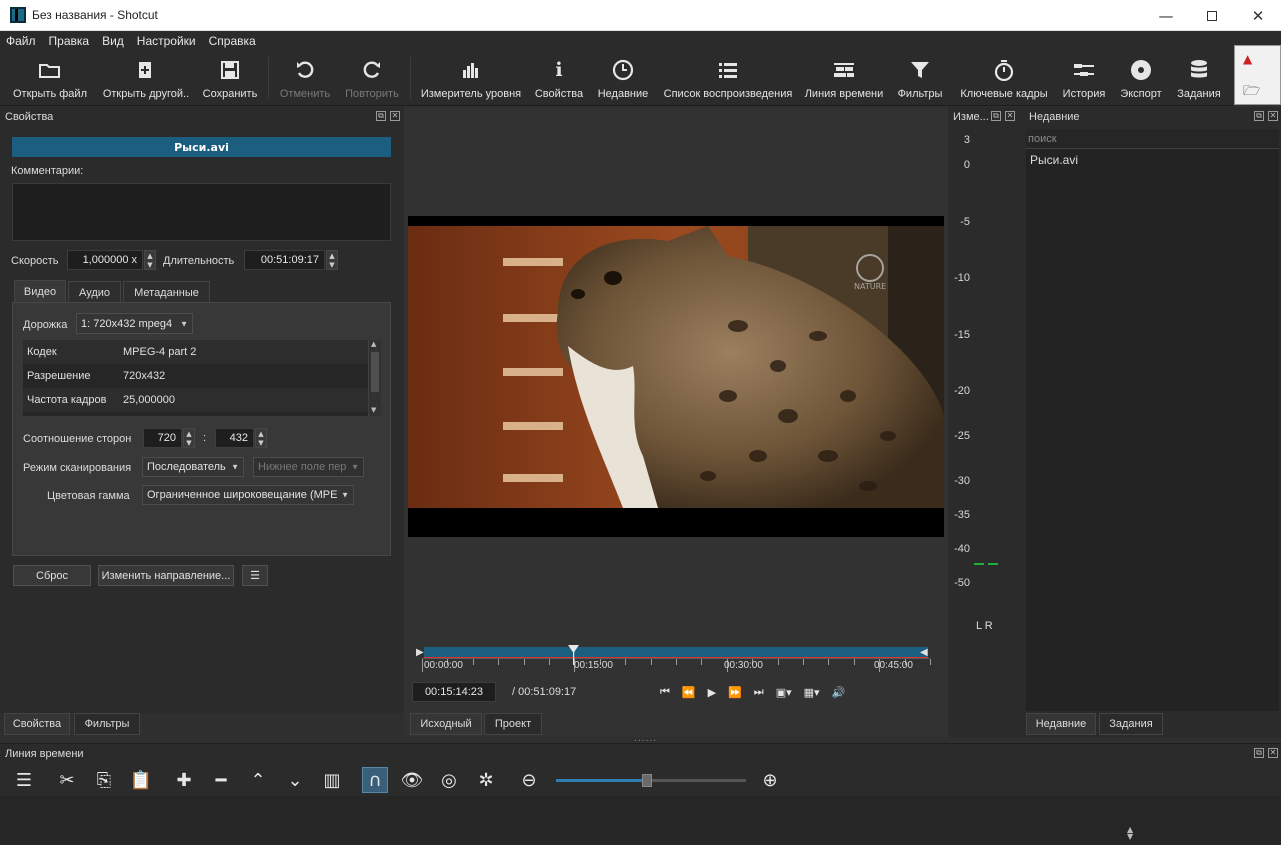 Image resolution: width=1281 pixels, height=845 pixels. What do you see at coordinates (623, 78) in the screenshot?
I see `recent-button: Недавние` at bounding box center [623, 78].